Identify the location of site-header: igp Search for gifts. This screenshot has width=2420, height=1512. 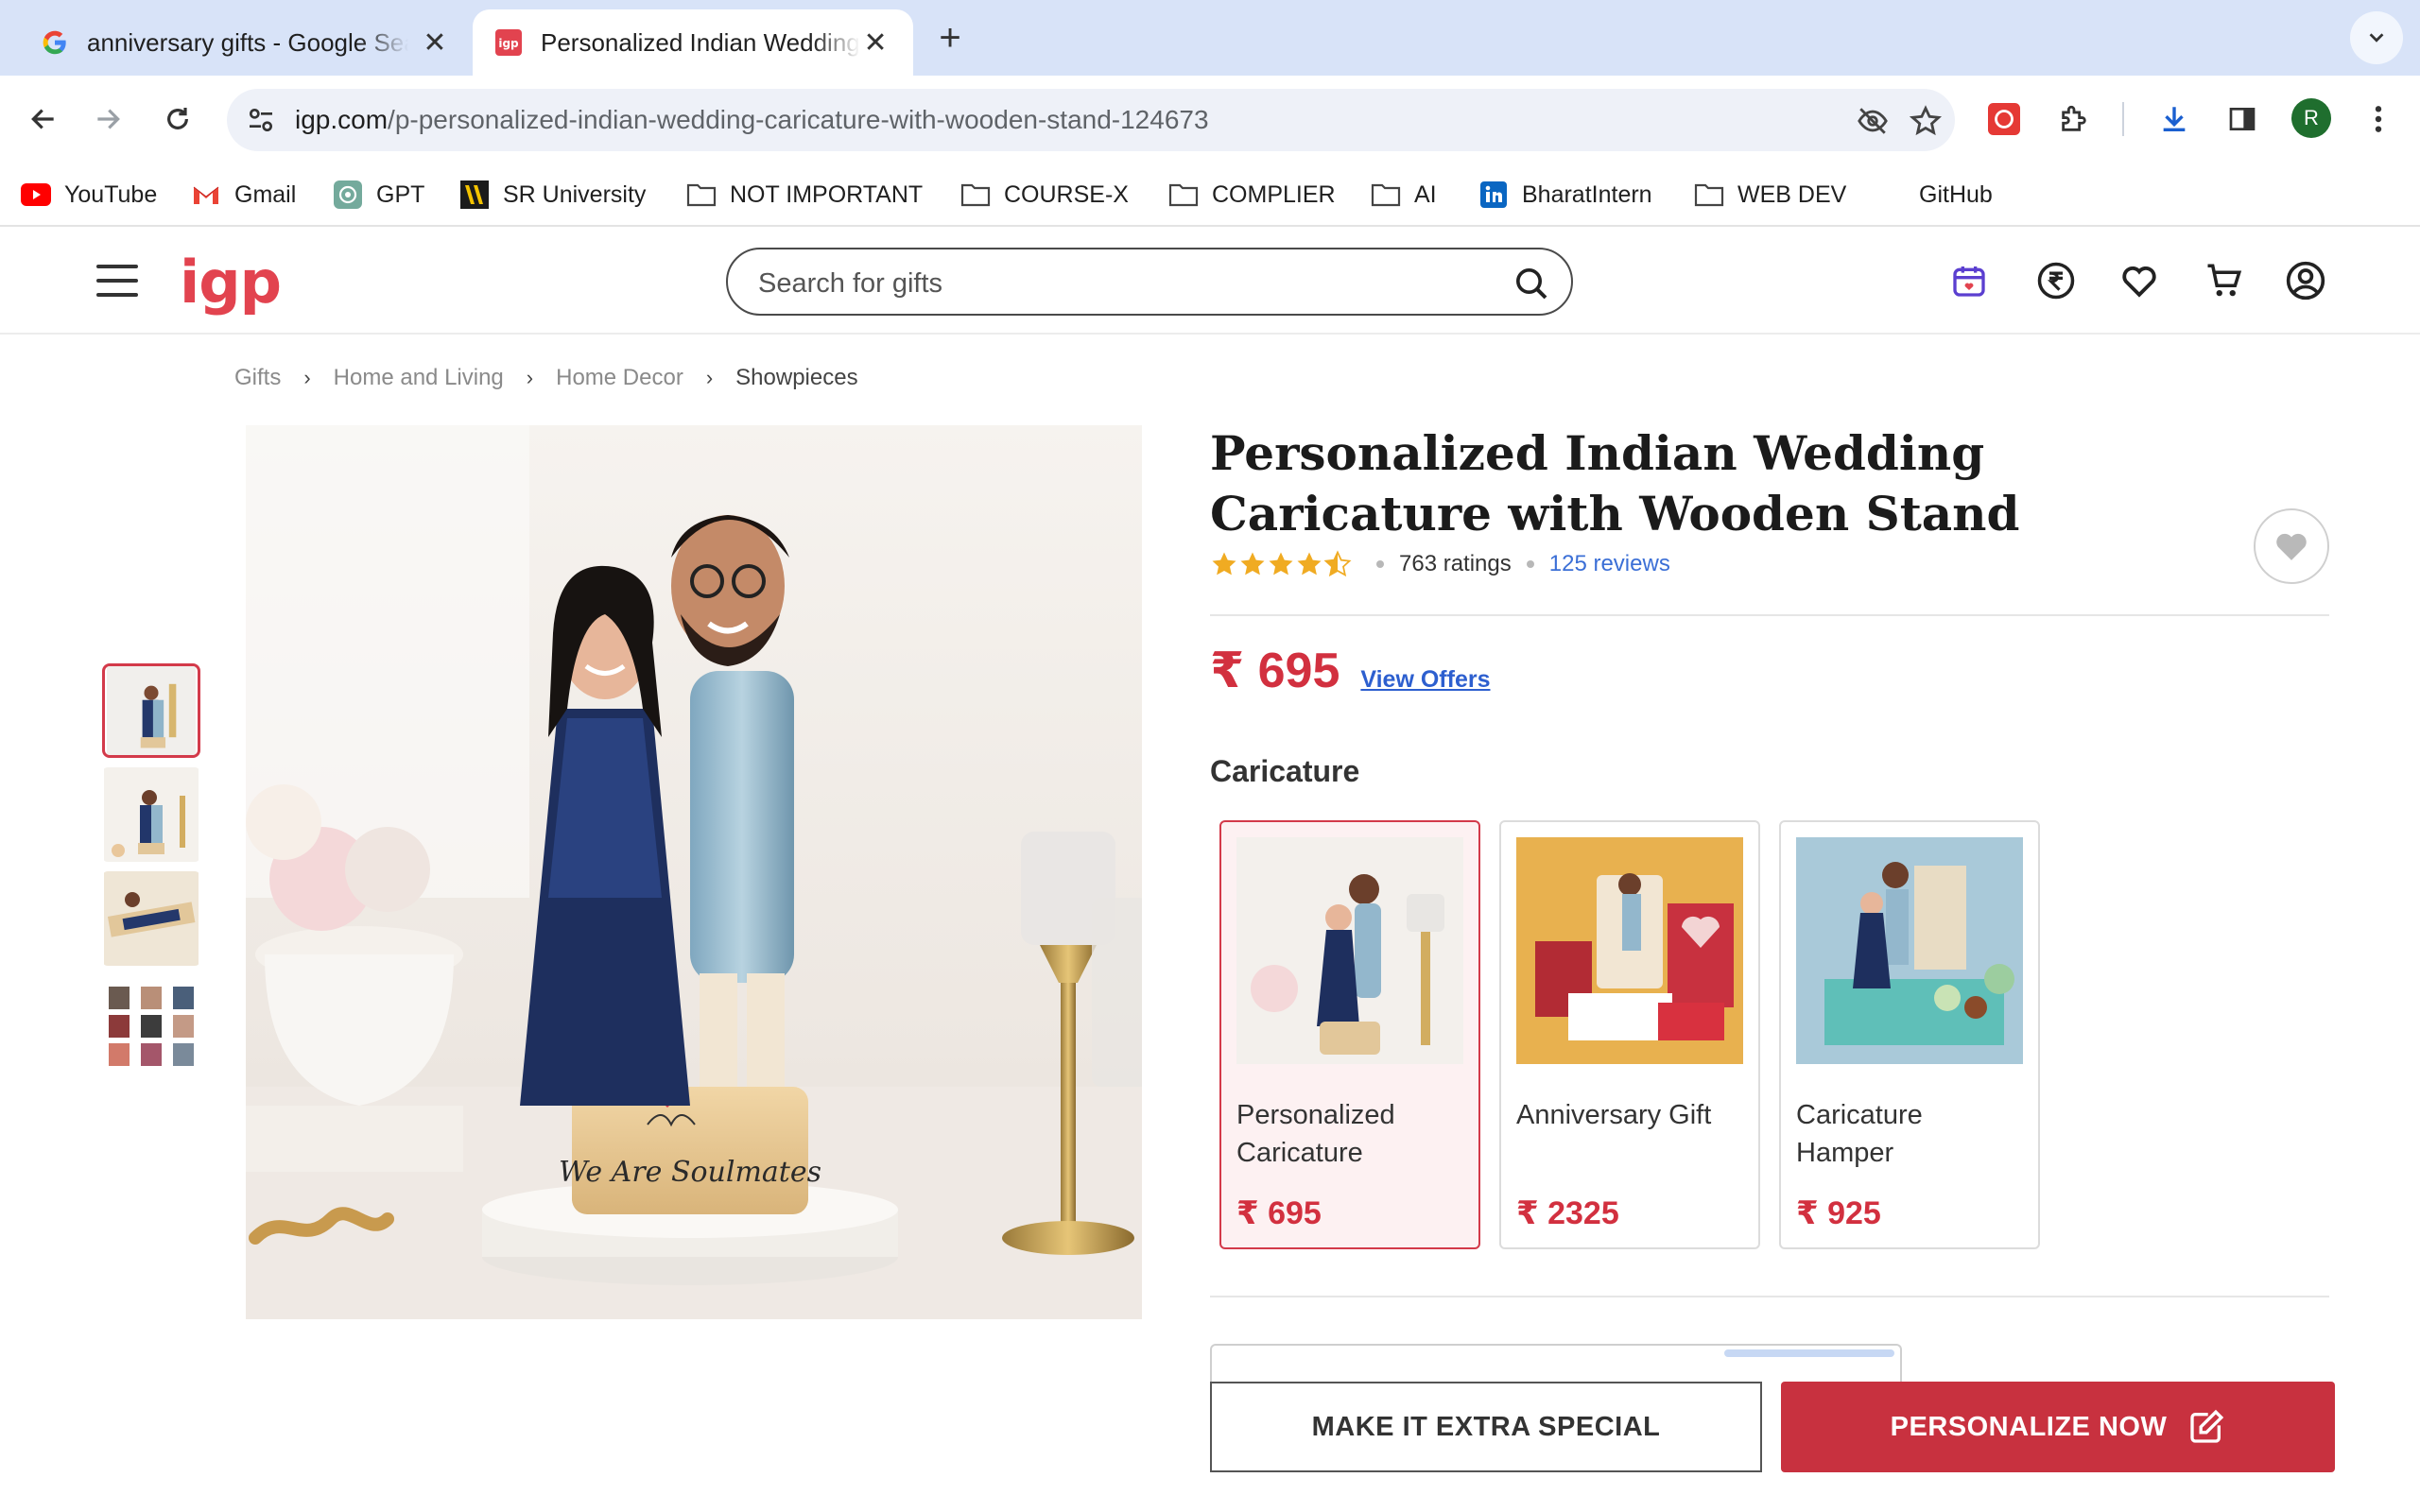
(1210, 282).